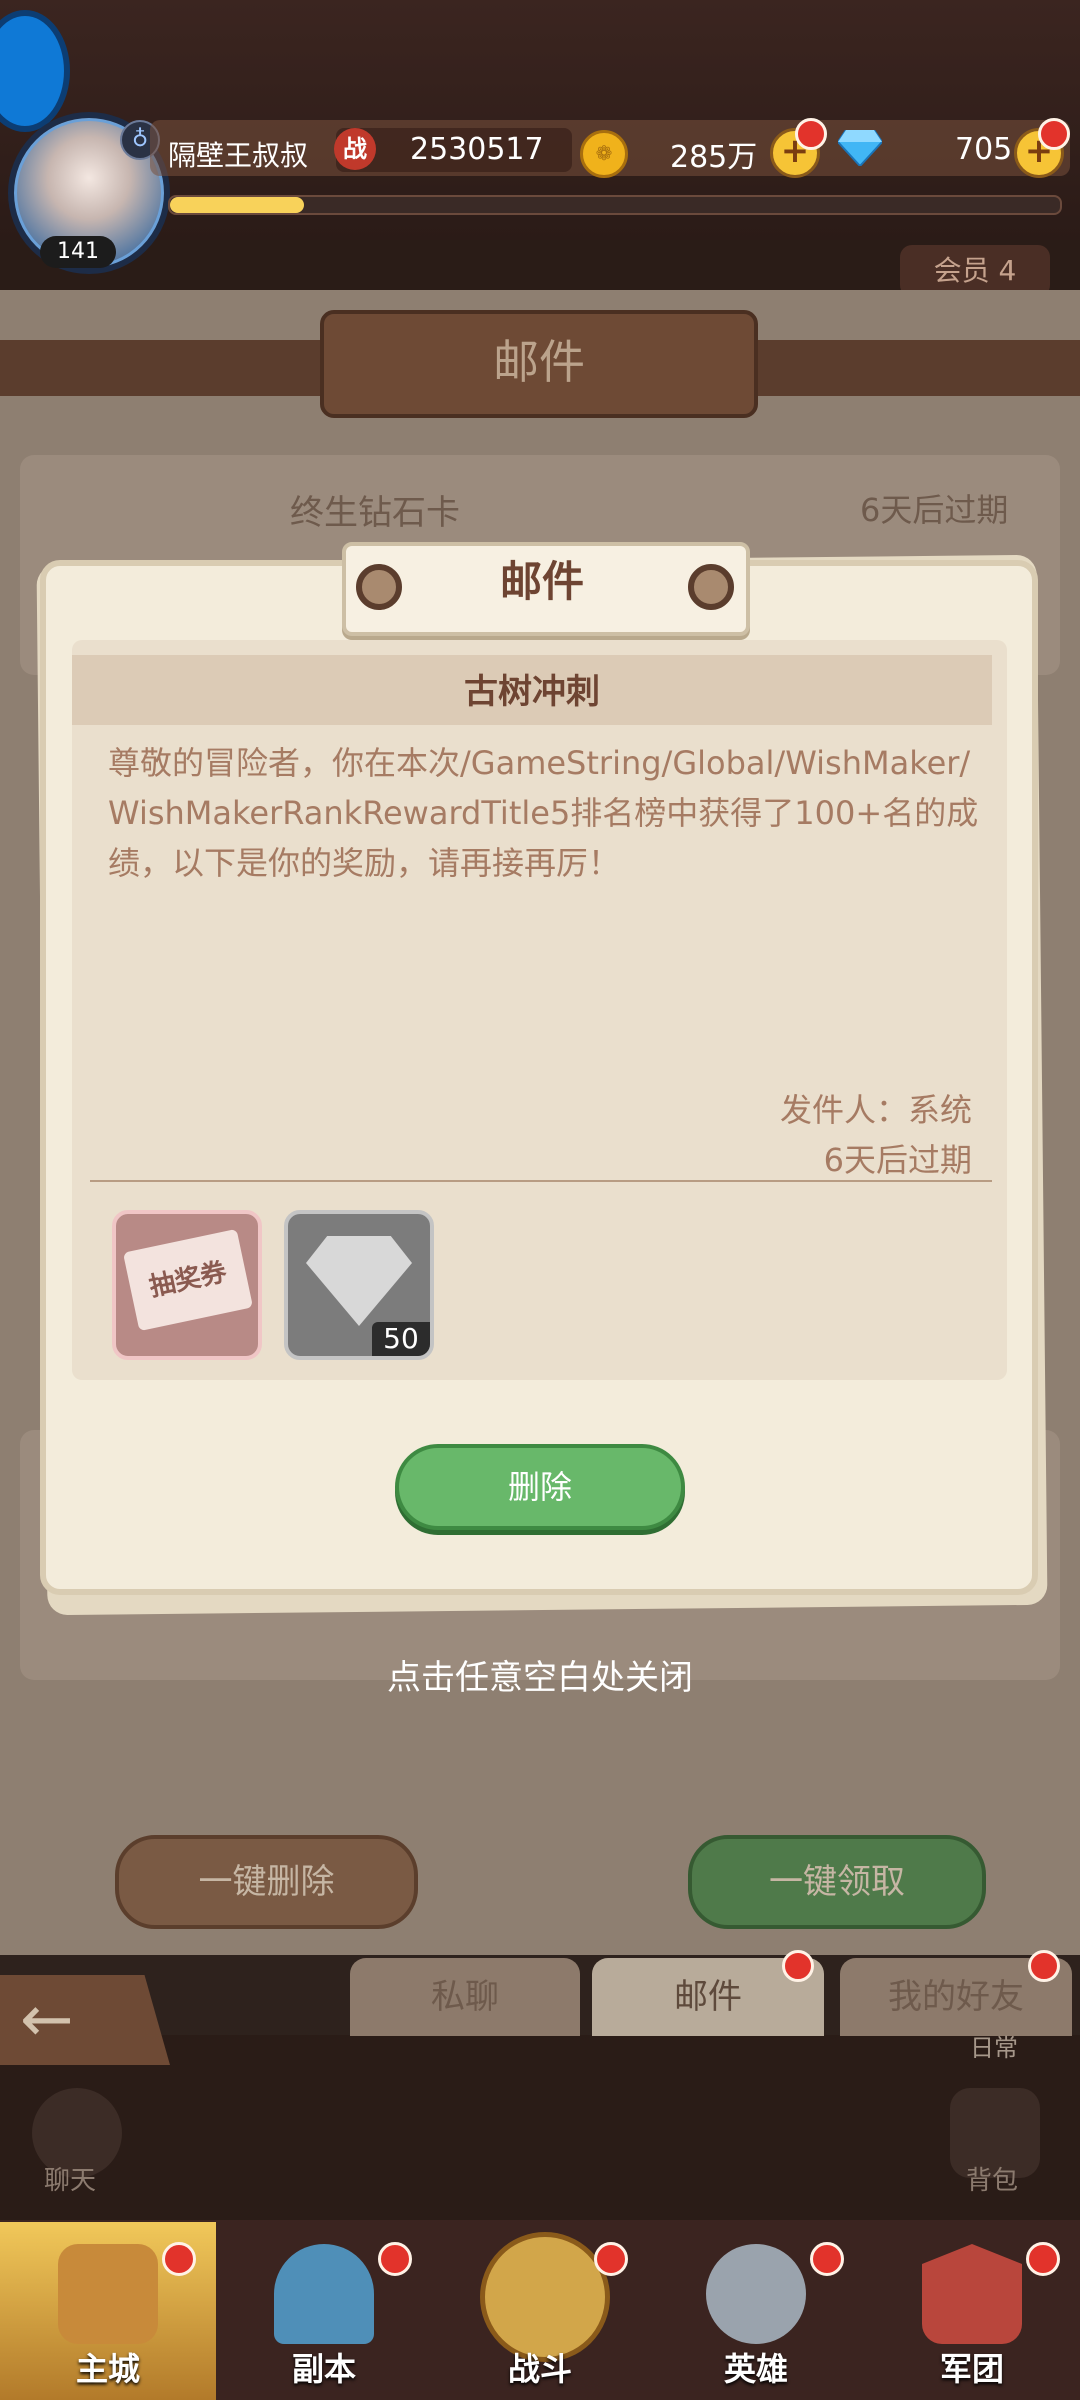 This screenshot has height=2400, width=1080. Describe the element at coordinates (532, 692) in the screenshot. I see `mail-subject: 古树冲刺` at that location.